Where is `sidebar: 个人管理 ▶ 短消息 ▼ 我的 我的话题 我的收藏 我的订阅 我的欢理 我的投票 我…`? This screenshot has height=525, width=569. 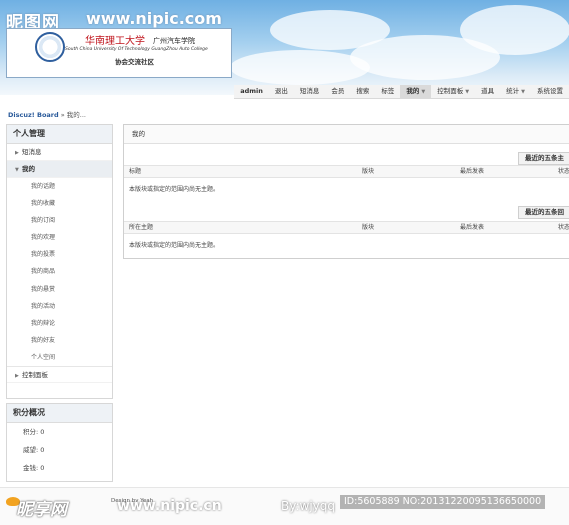
sidebar: 个人管理 ▶ 短消息 ▼ 我的 我的话题 我的收藏 我的订阅 我的欢理 我的投票 我… is located at coordinates (59, 261).